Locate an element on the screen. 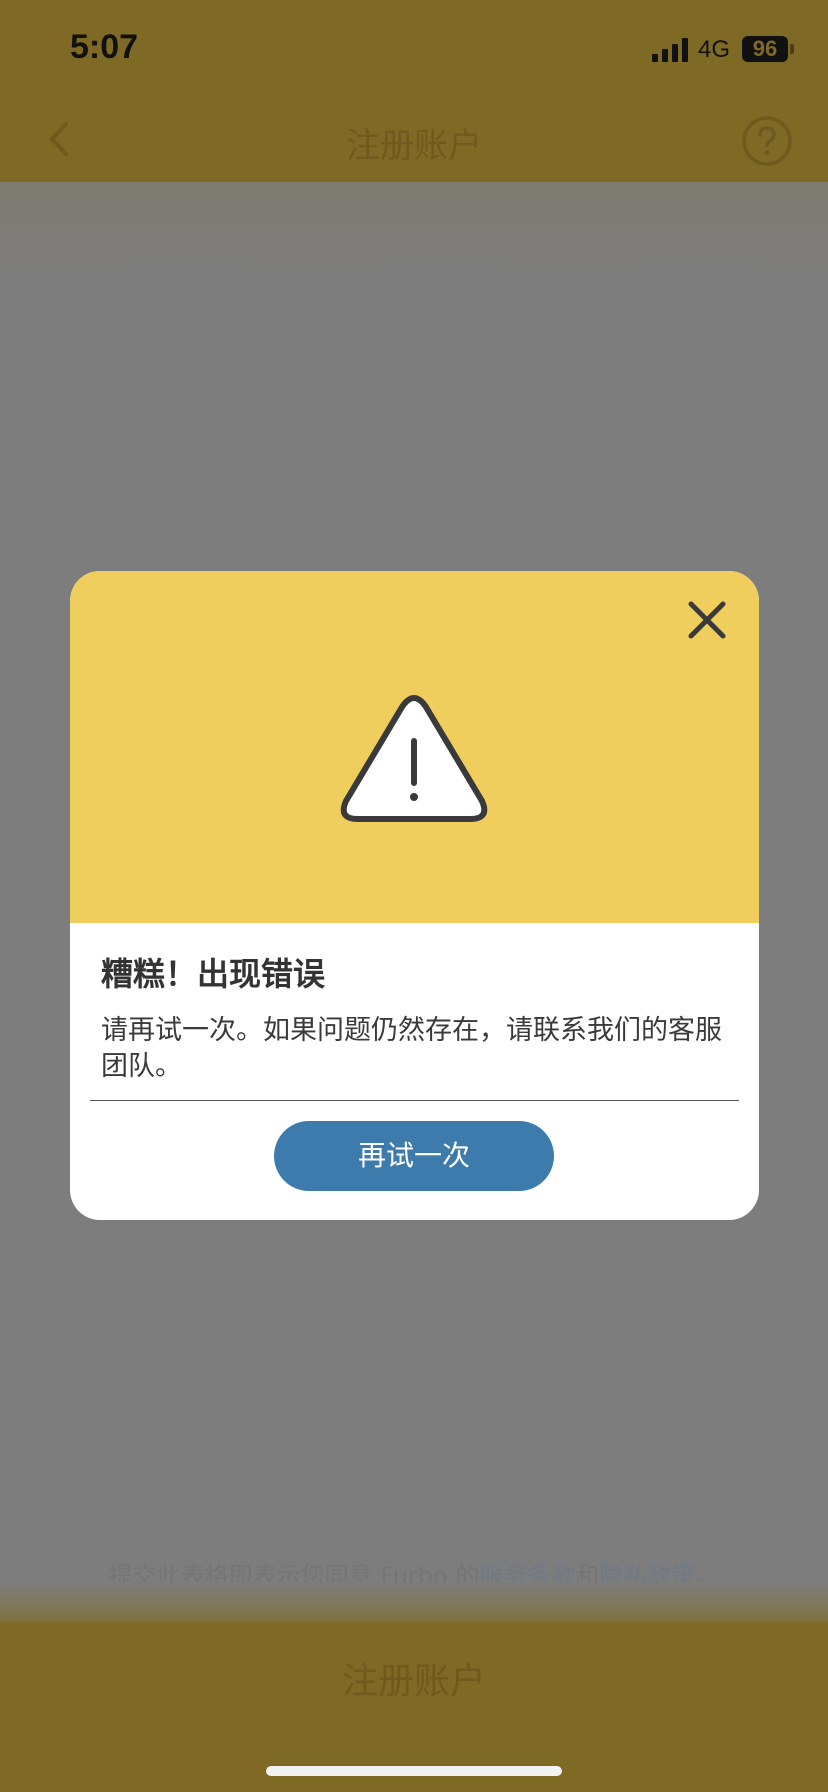  register-button: 注册账户 is located at coordinates (414, 1678).